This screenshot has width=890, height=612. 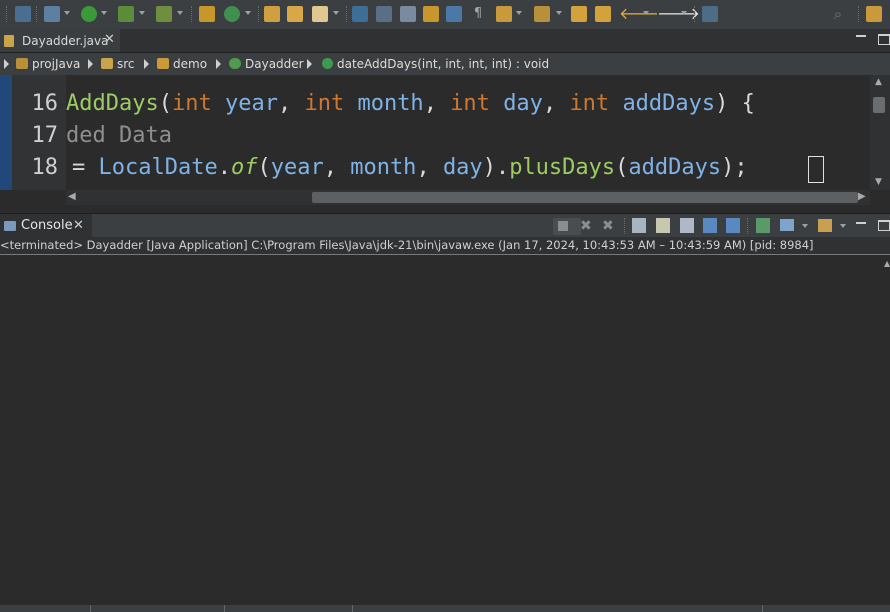 What do you see at coordinates (445, 608) in the screenshot?
I see `status-bar` at bounding box center [445, 608].